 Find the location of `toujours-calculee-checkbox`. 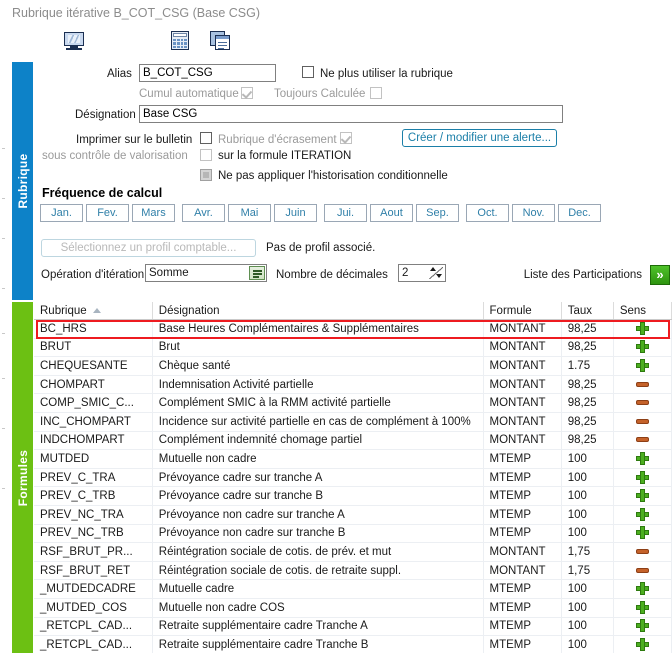

toujours-calculee-checkbox is located at coordinates (376, 93).